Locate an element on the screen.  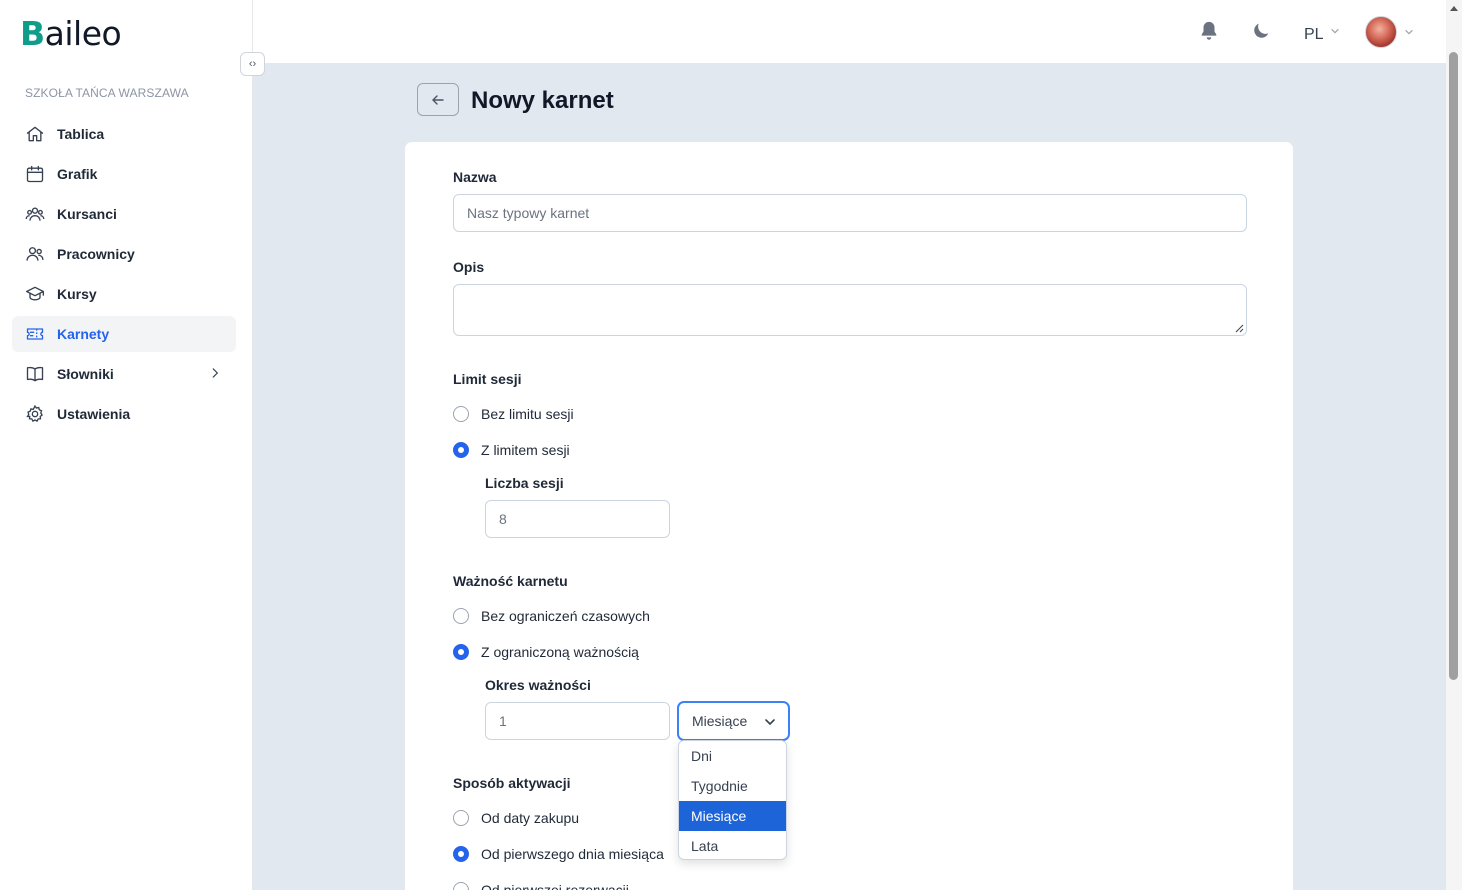
radio-from-purchase: Od daty zakupu is located at coordinates (516, 818).